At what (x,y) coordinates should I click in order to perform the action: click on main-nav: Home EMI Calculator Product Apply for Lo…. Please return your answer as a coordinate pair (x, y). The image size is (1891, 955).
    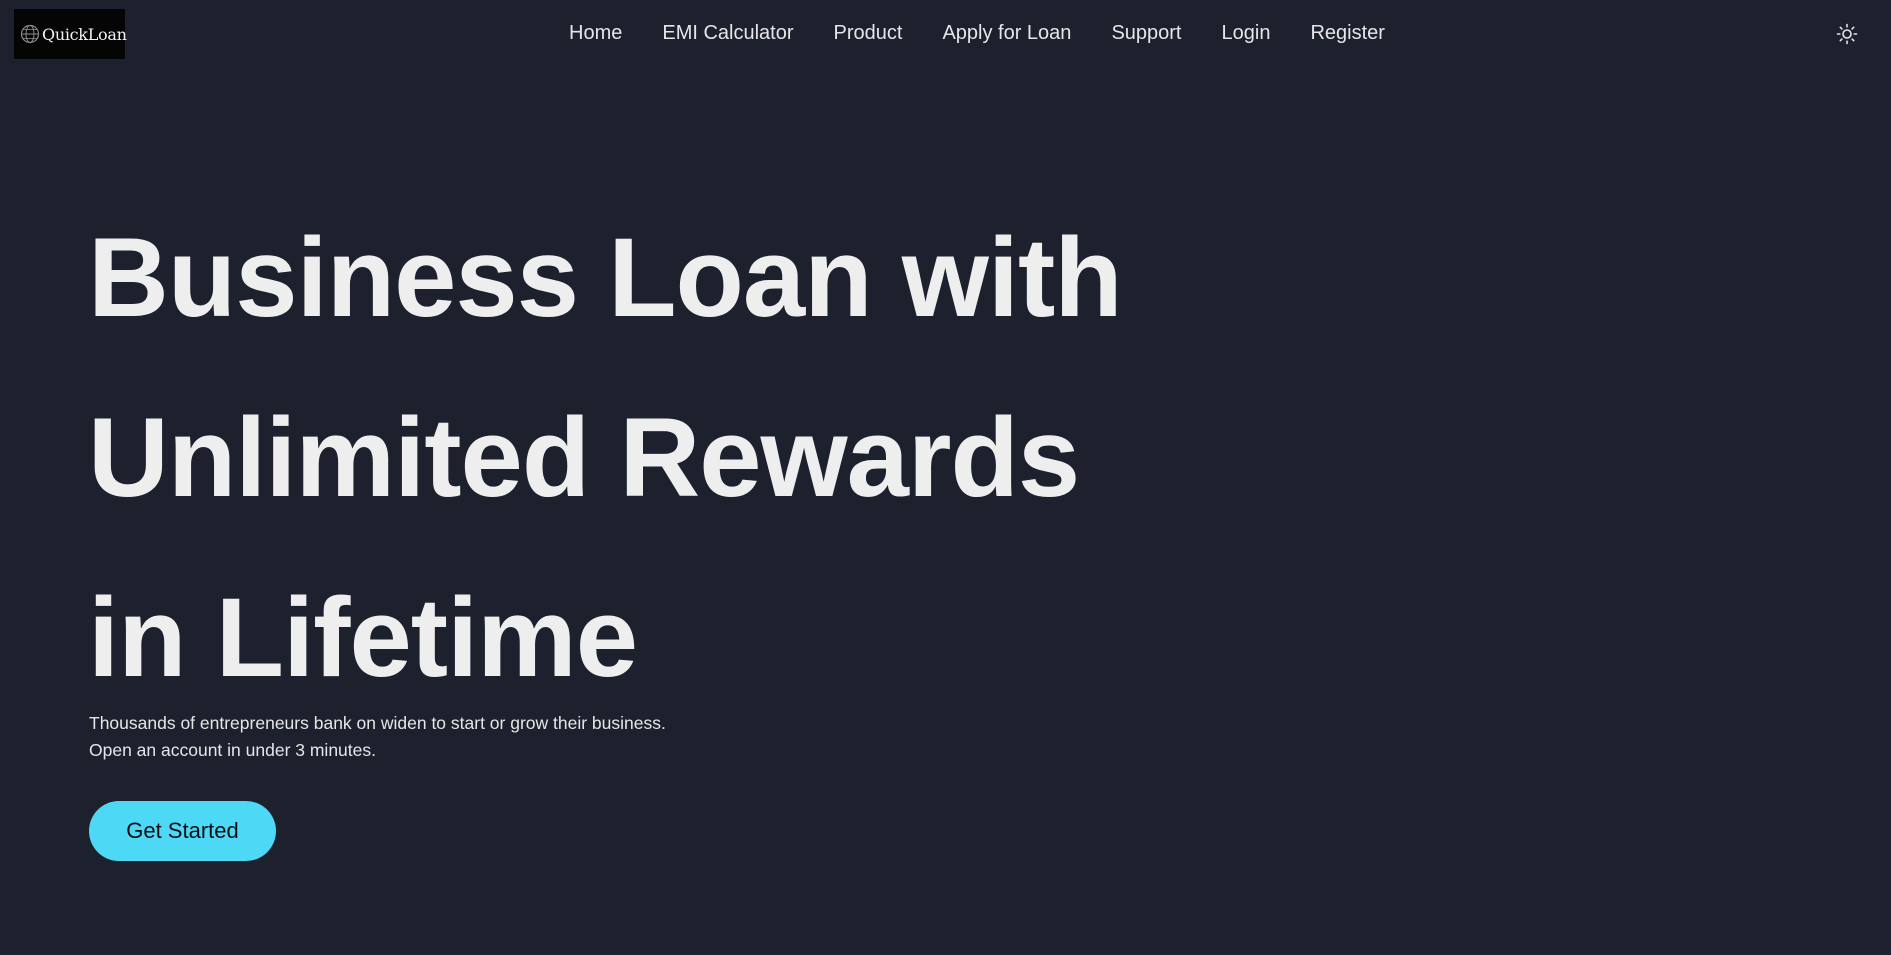
    Looking at the image, I should click on (997, 33).